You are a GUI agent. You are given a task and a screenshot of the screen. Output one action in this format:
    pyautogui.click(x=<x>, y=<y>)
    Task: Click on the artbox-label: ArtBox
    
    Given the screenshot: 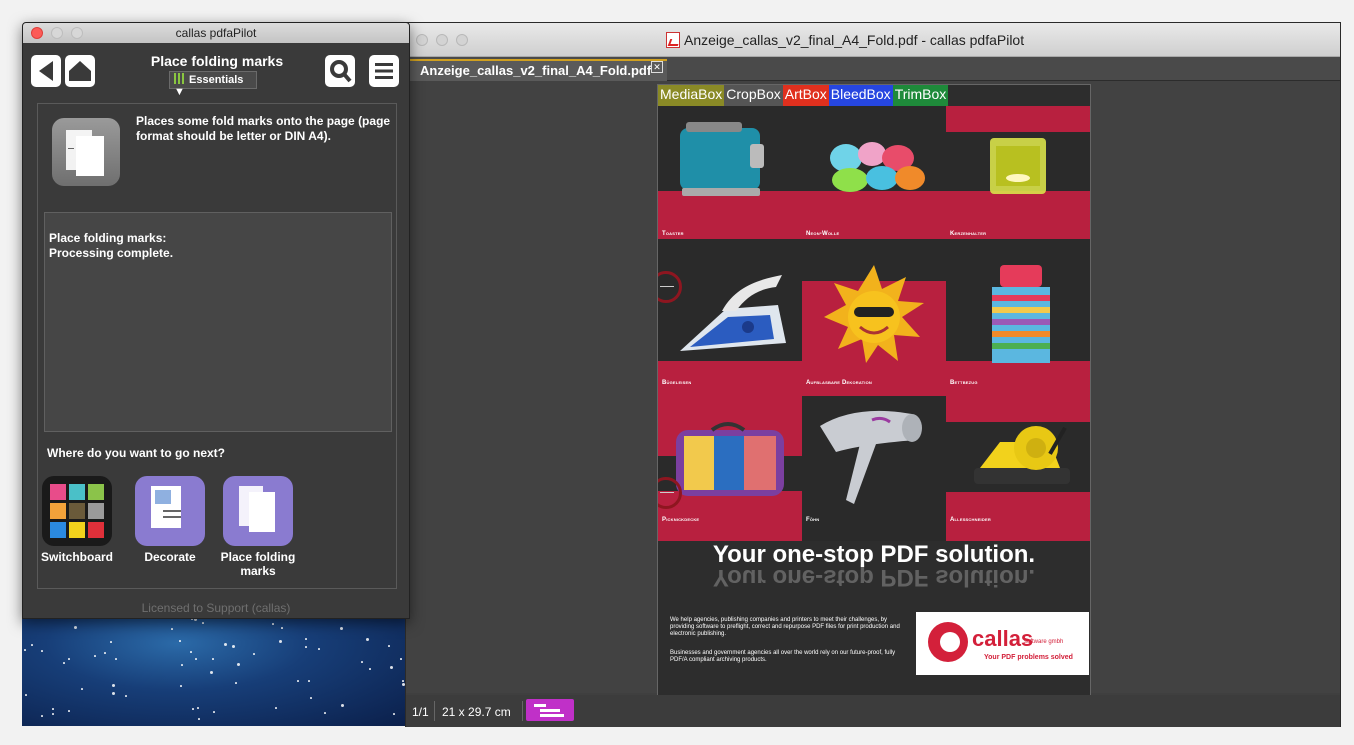 What is the action you would take?
    pyautogui.click(x=805, y=95)
    